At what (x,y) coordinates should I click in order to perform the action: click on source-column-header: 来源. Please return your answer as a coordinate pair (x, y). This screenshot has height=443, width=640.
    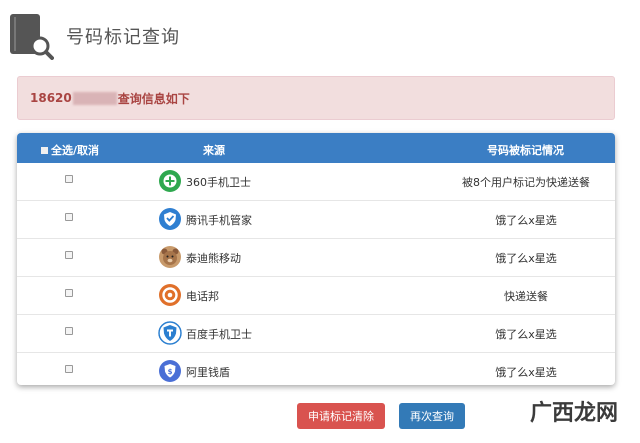
    Looking at the image, I should click on (214, 150).